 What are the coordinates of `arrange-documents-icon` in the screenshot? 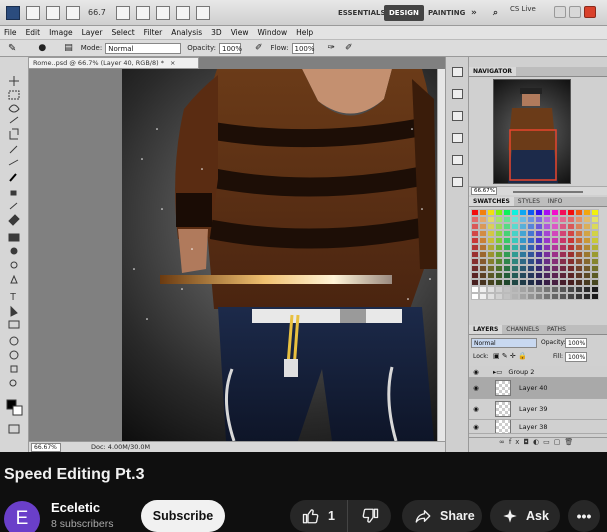 It's located at (182, 12).